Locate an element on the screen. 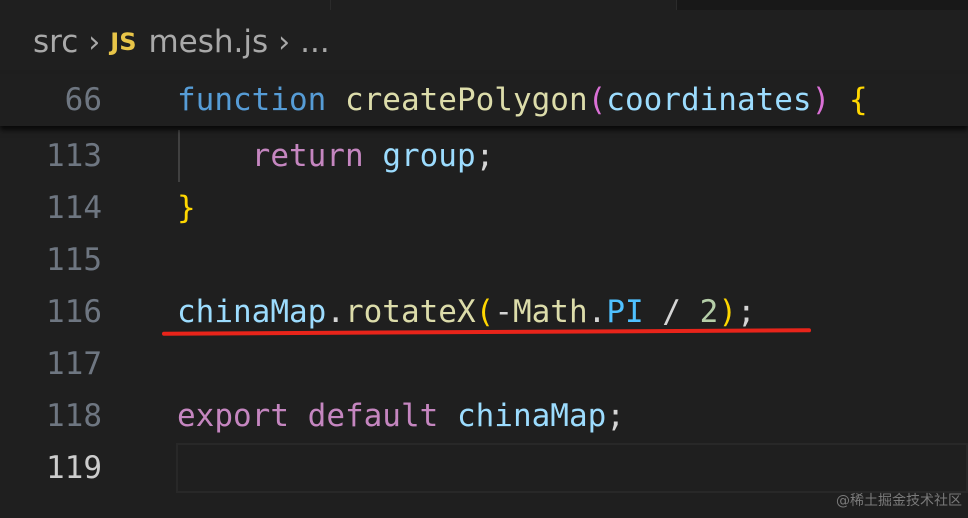 The width and height of the screenshot is (968, 518). current-line-highlight is located at coordinates (572, 468).